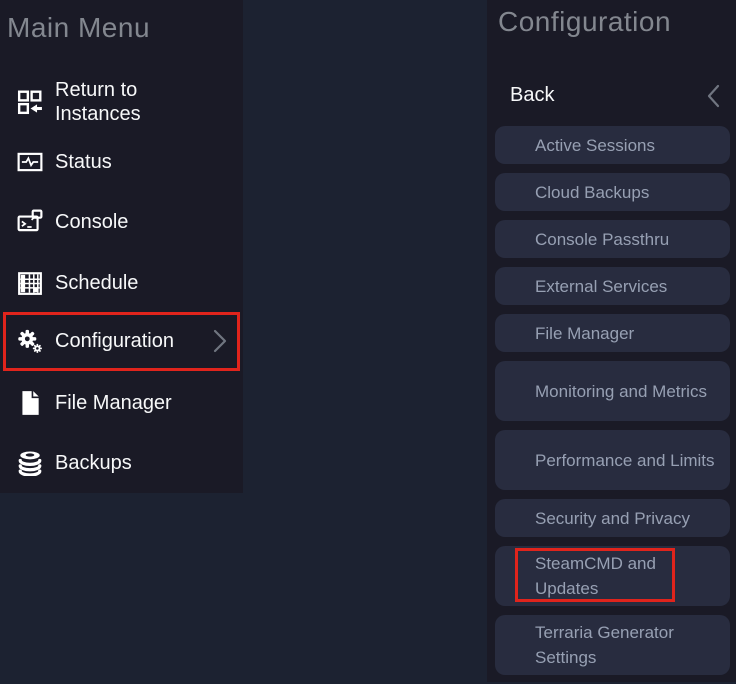 This screenshot has width=736, height=684. Describe the element at coordinates (532, 94) in the screenshot. I see `back-label: Back` at that location.